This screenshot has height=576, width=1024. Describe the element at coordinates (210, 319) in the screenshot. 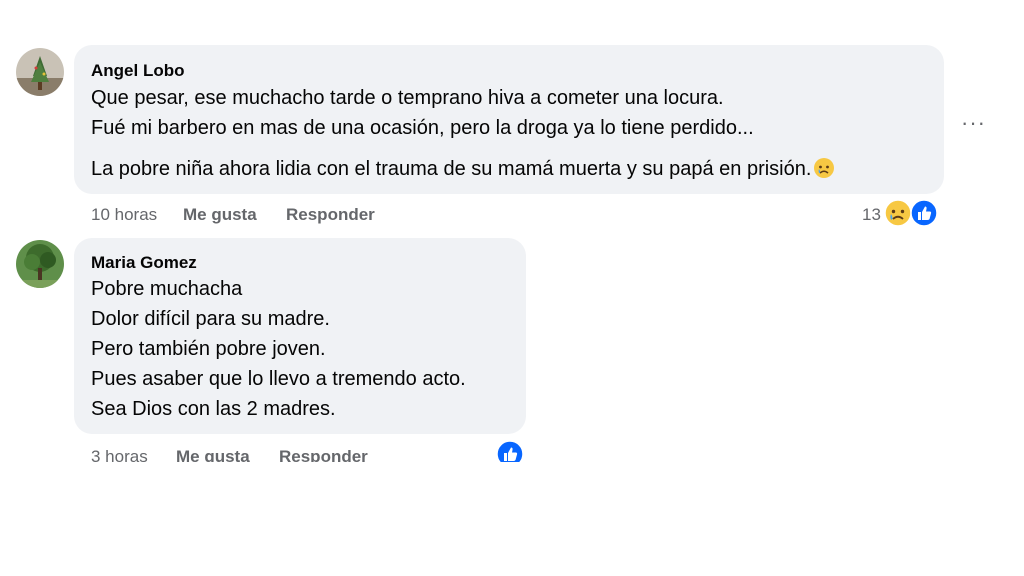

I see `comment-text-line: Dolor difícil para su madre.` at that location.